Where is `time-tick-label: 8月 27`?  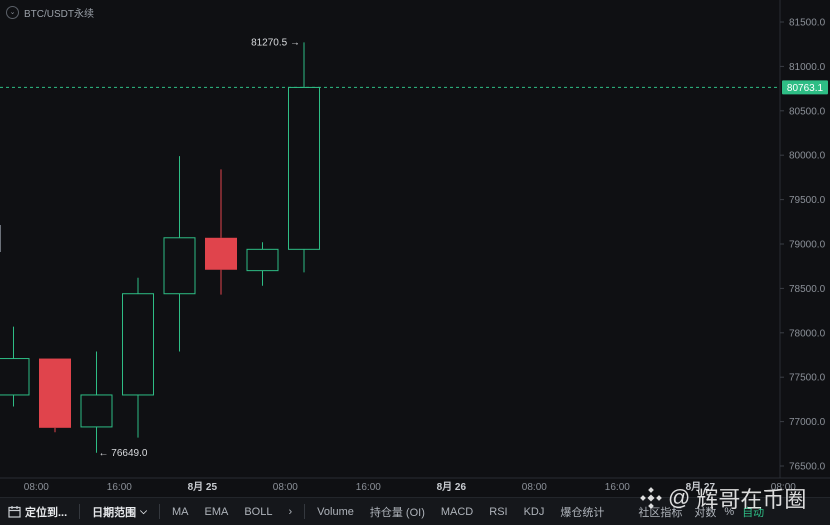
time-tick-label: 8月 27 is located at coordinates (701, 487).